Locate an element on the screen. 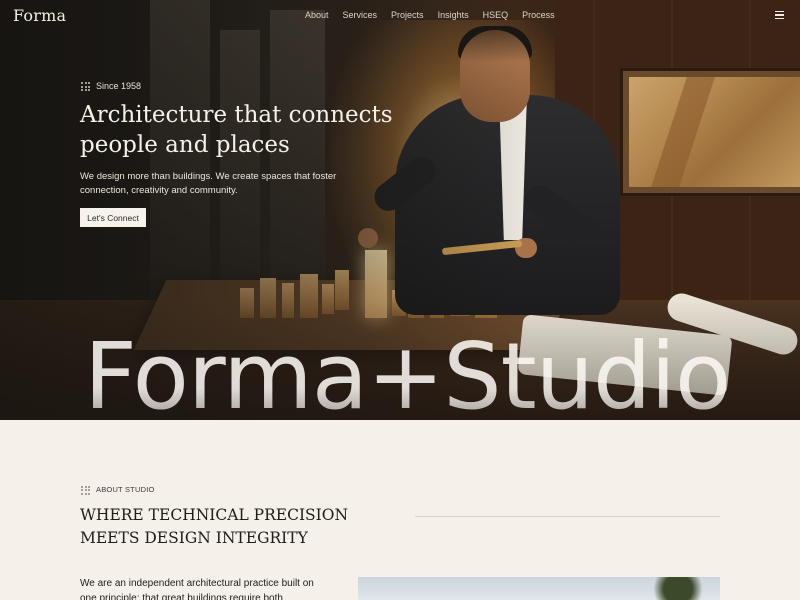  site-logo: Forma is located at coordinates (39, 15).